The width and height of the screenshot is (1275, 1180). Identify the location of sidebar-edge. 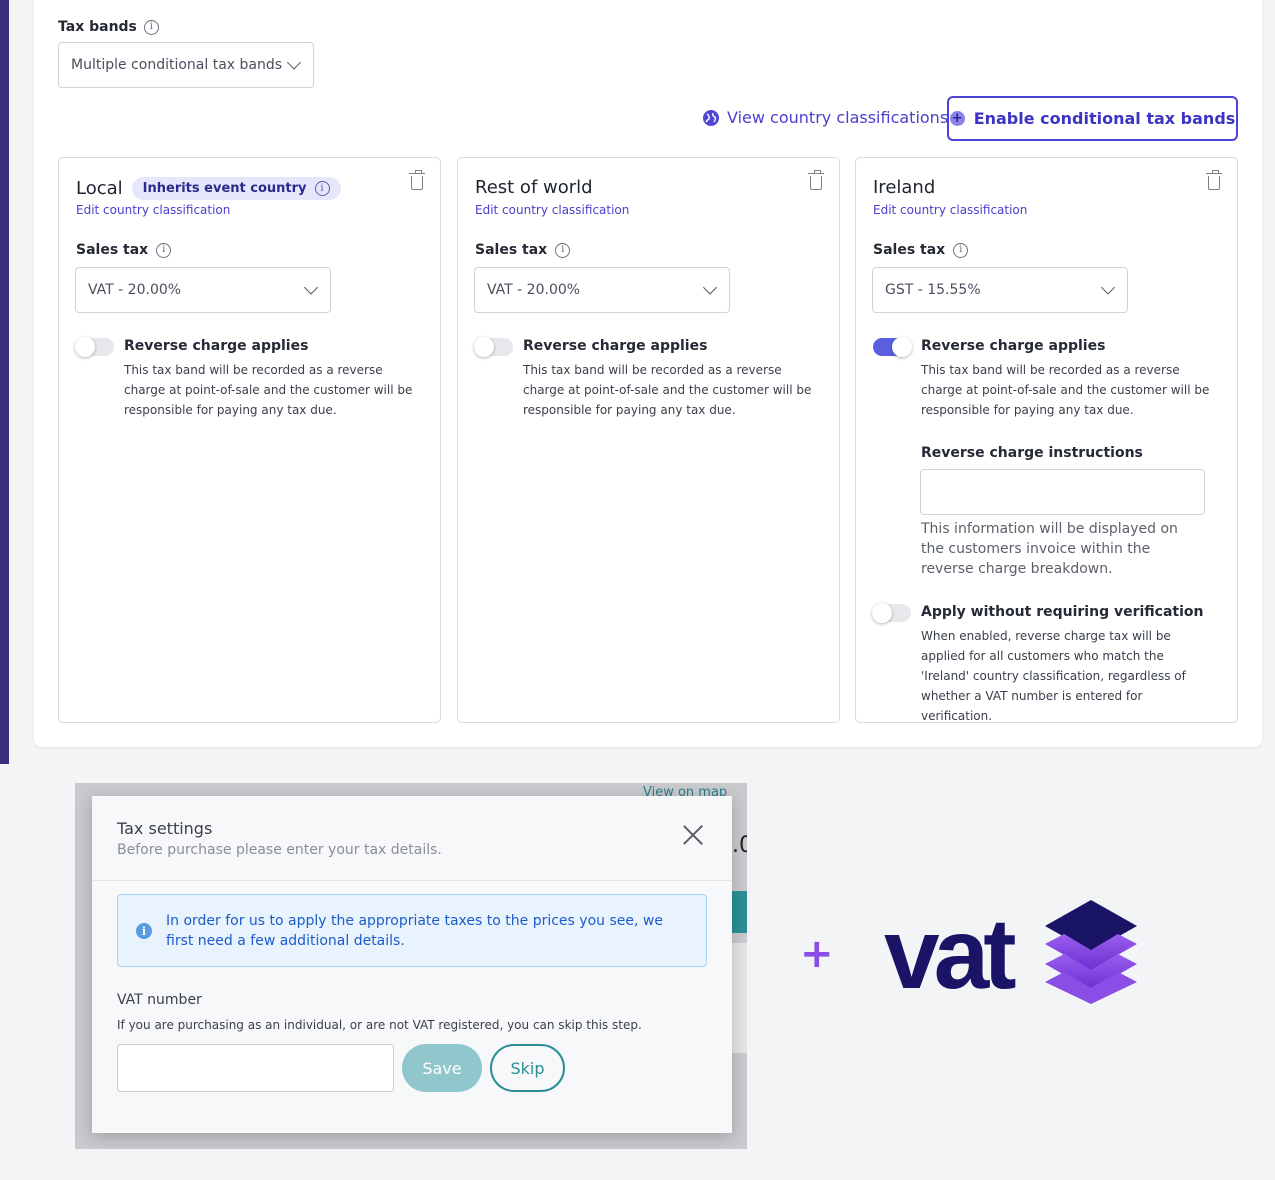
(4, 382).